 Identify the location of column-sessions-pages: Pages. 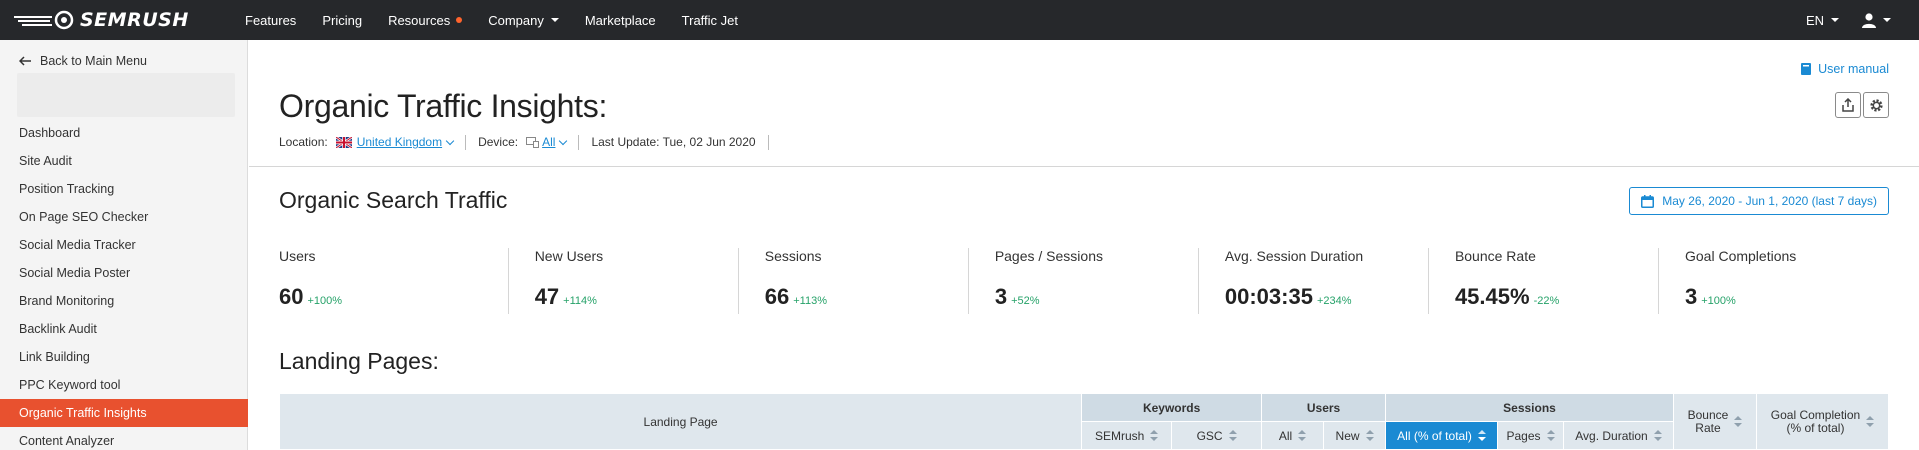
(1530, 435).